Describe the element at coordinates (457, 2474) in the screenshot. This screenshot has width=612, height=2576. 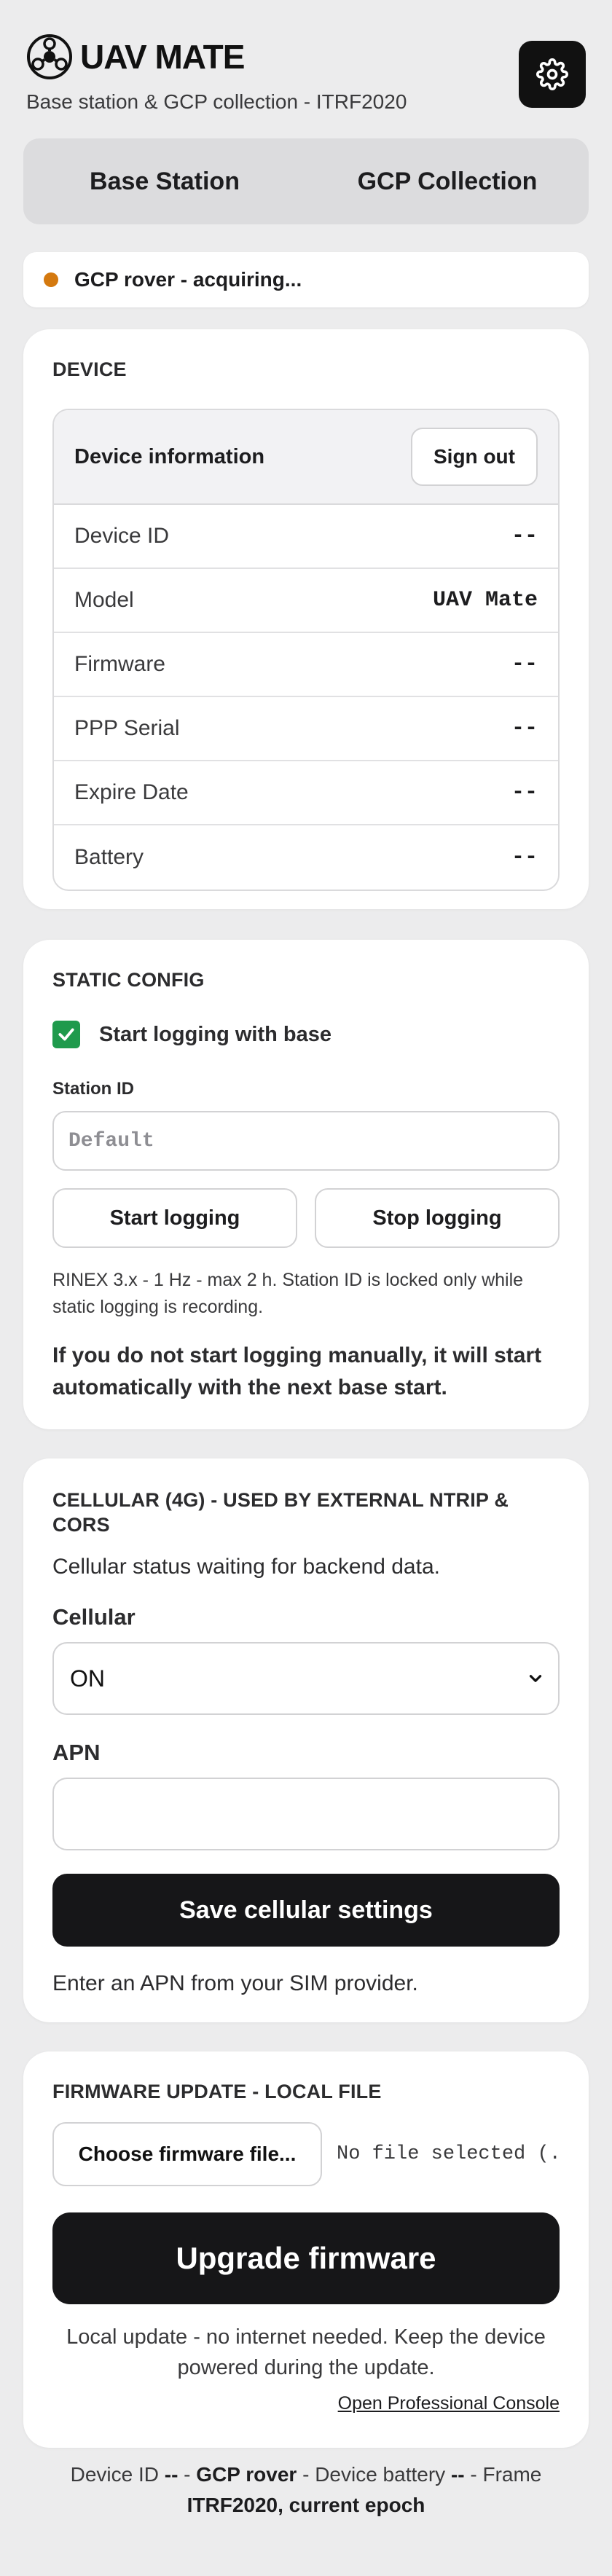
I see `footer-battery-value: --` at that location.